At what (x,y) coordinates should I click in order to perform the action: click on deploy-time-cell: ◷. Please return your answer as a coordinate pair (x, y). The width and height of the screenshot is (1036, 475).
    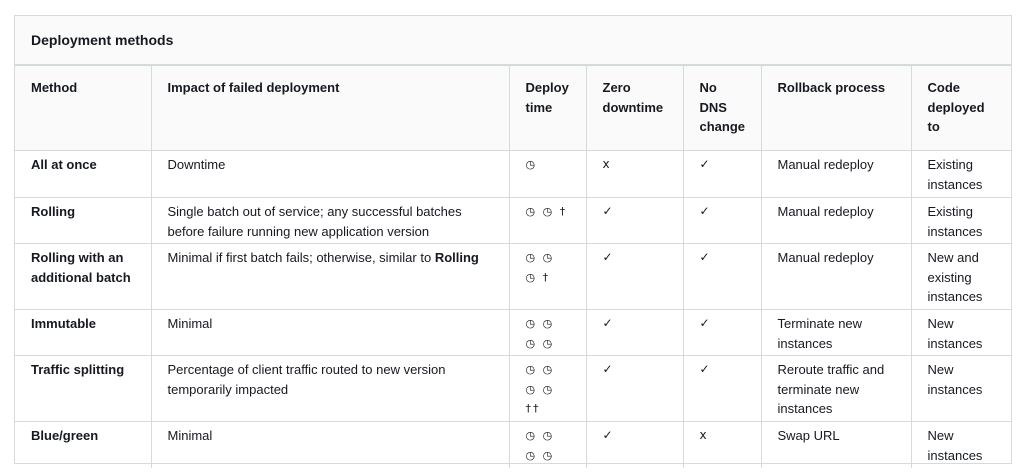
    Looking at the image, I should click on (547, 174).